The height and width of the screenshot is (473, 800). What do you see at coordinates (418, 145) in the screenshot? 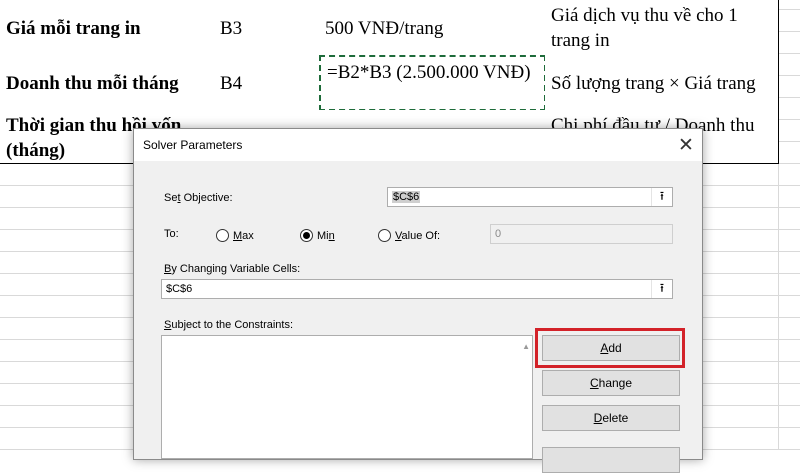
I see `dialog-titlebar: Solver Parameters ✕` at bounding box center [418, 145].